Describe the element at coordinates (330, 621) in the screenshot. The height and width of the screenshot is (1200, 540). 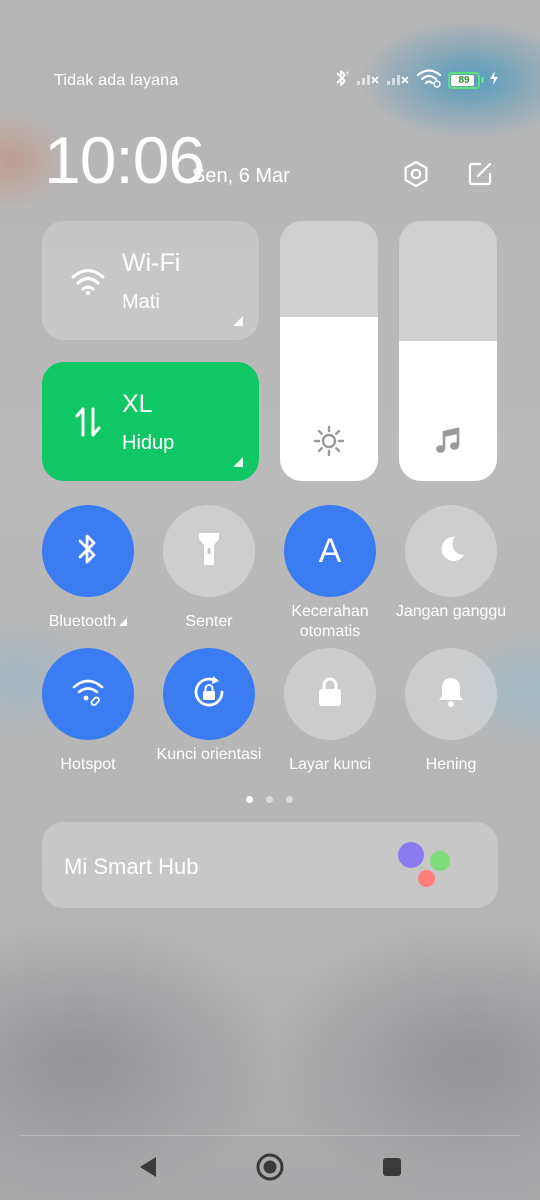
I see `toggle-label: Kecerahan otomatis` at that location.